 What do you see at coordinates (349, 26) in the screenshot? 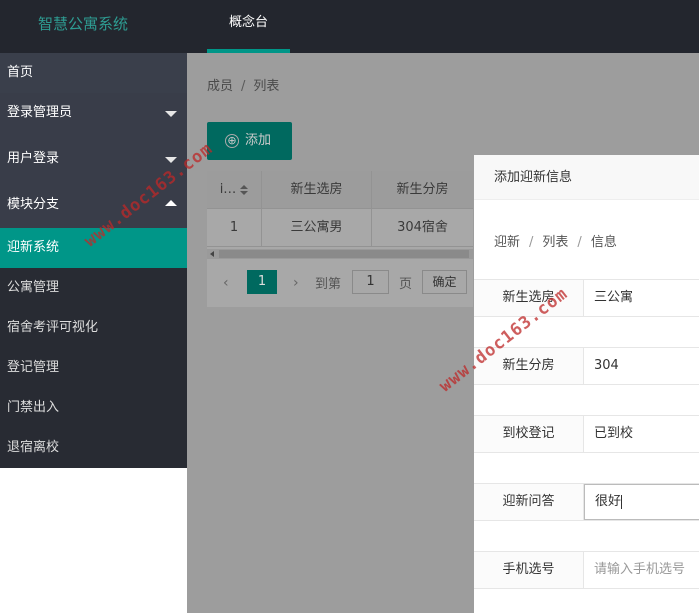
I see `top-bar: 智慧公寓系统 概念台` at bounding box center [349, 26].